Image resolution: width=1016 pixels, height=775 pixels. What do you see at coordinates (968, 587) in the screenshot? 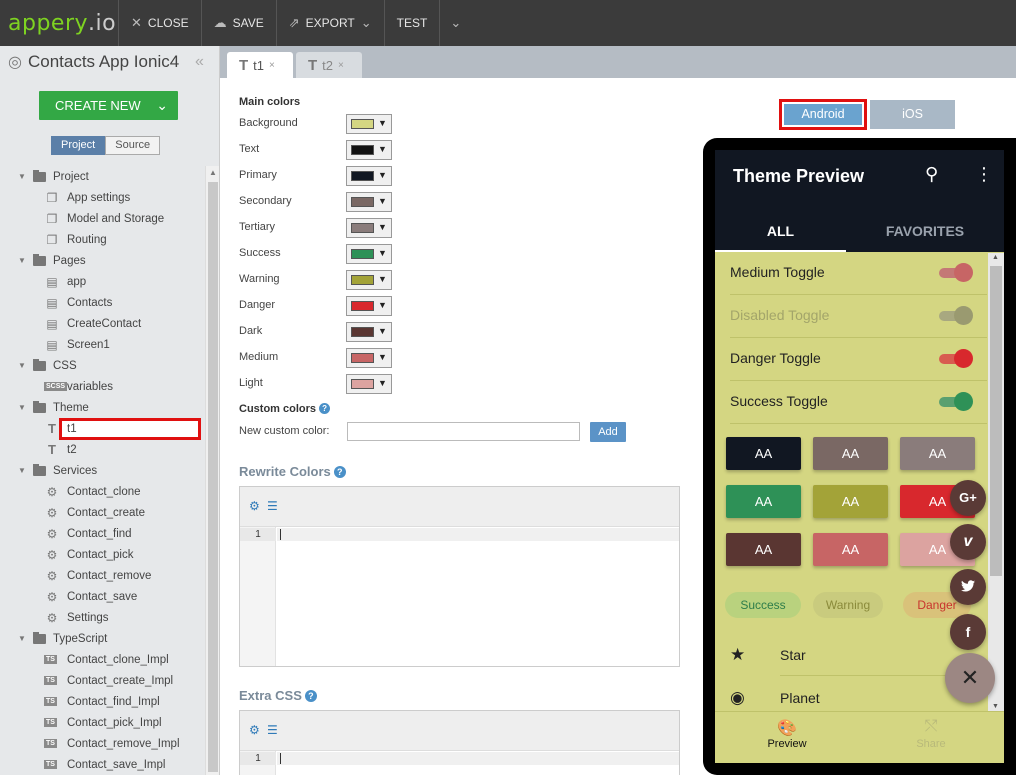
I see `twitter-icon` at bounding box center [968, 587].